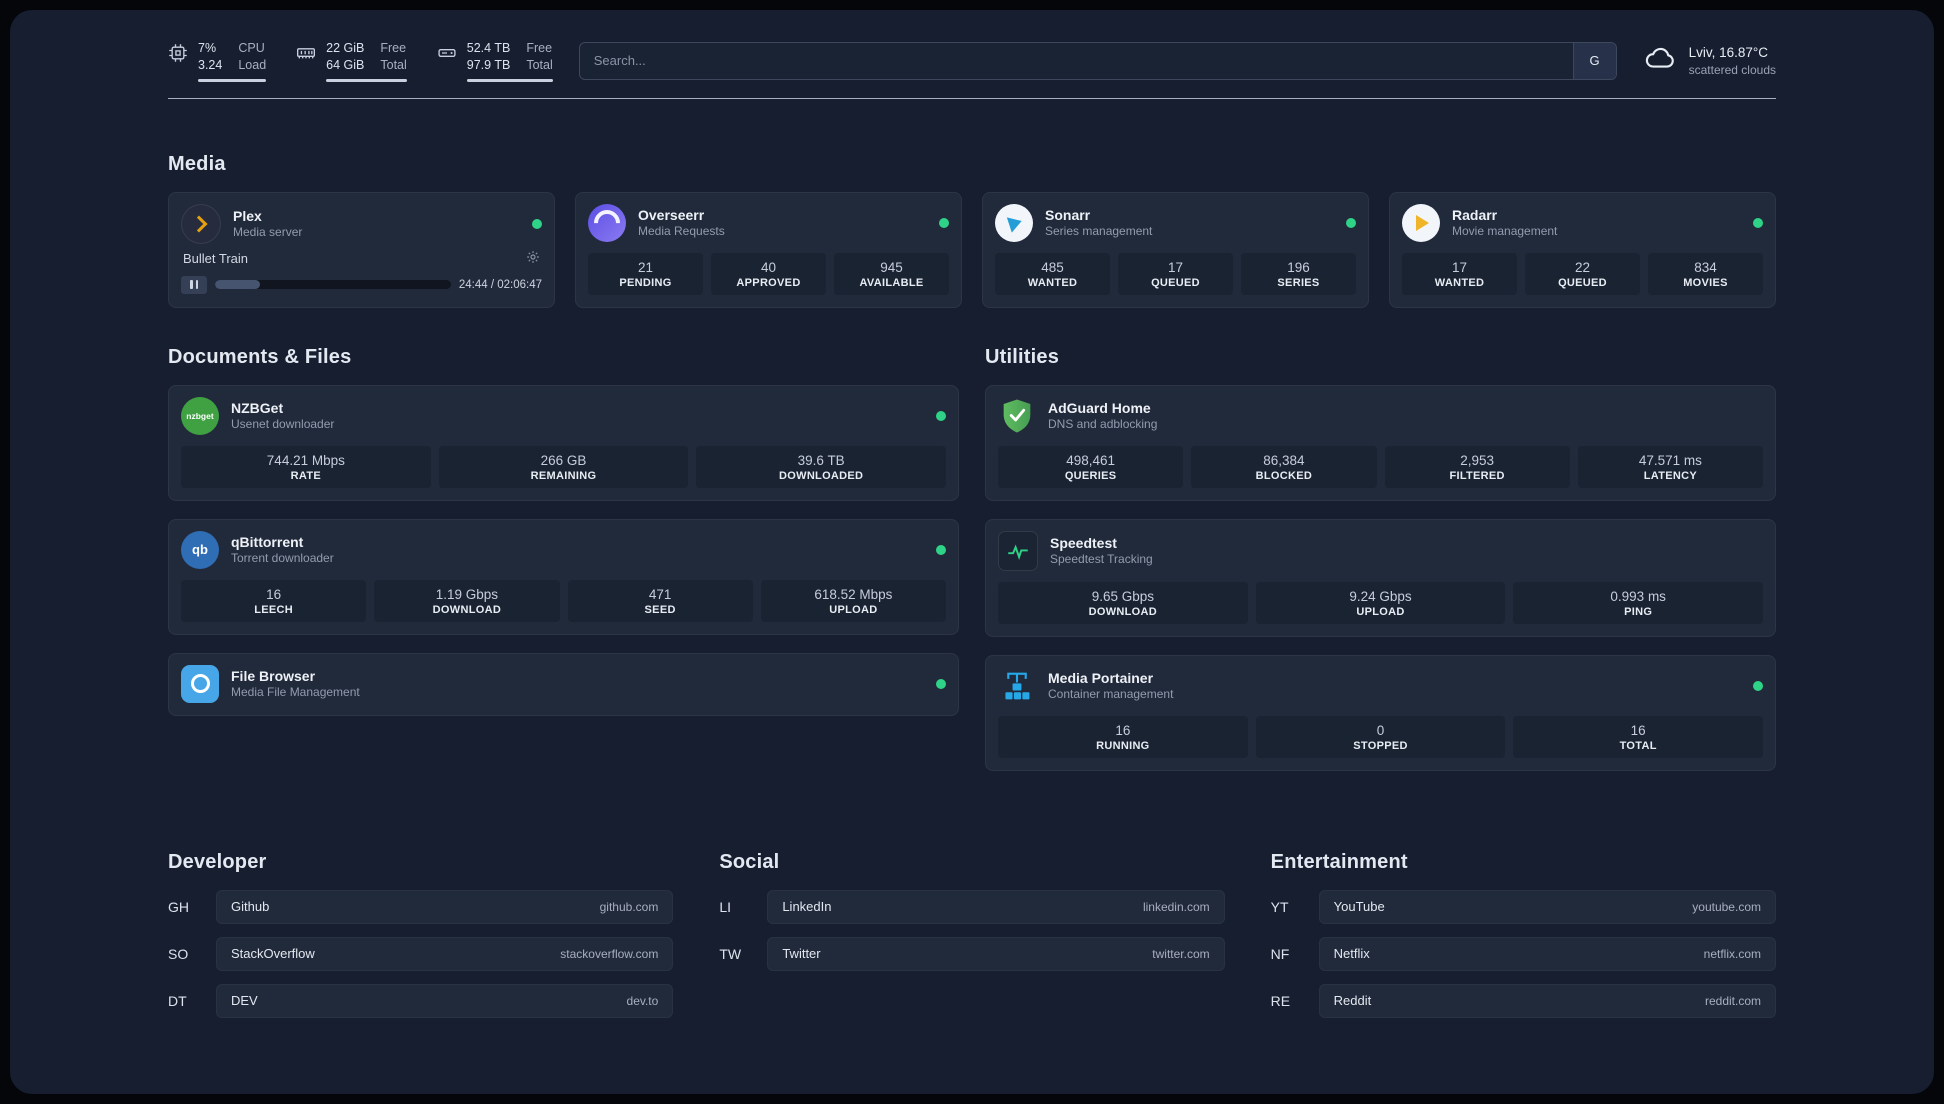 The height and width of the screenshot is (1104, 1944). I want to click on player-progress-fill, so click(237, 285).